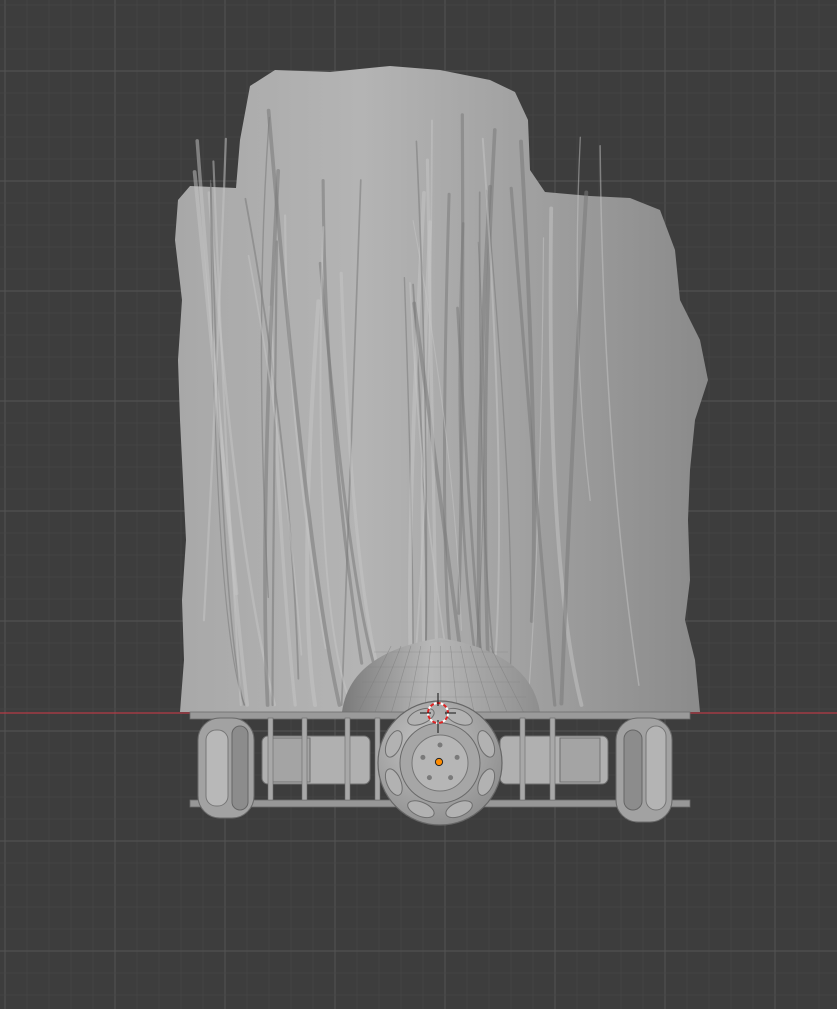  What do you see at coordinates (644, 770) in the screenshot?
I see `right-wheel` at bounding box center [644, 770].